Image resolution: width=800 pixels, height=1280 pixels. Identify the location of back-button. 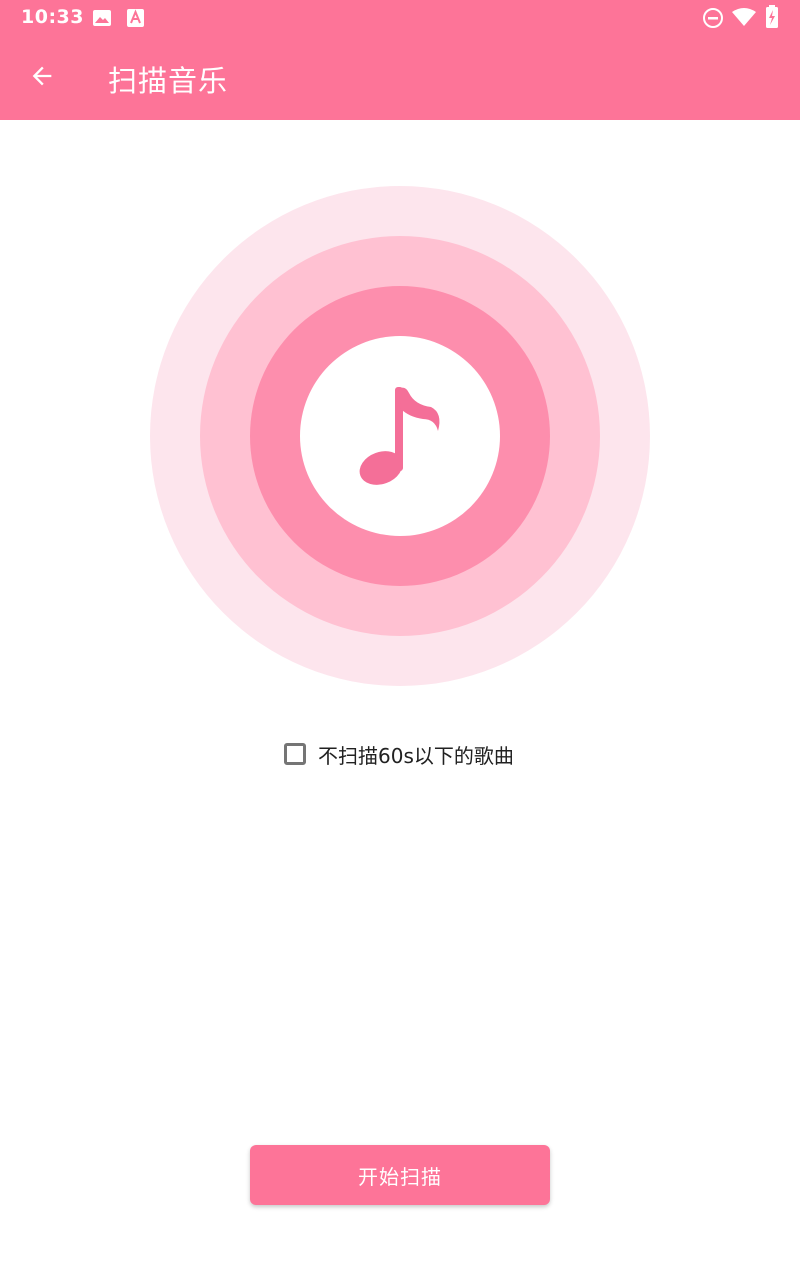
(42, 78).